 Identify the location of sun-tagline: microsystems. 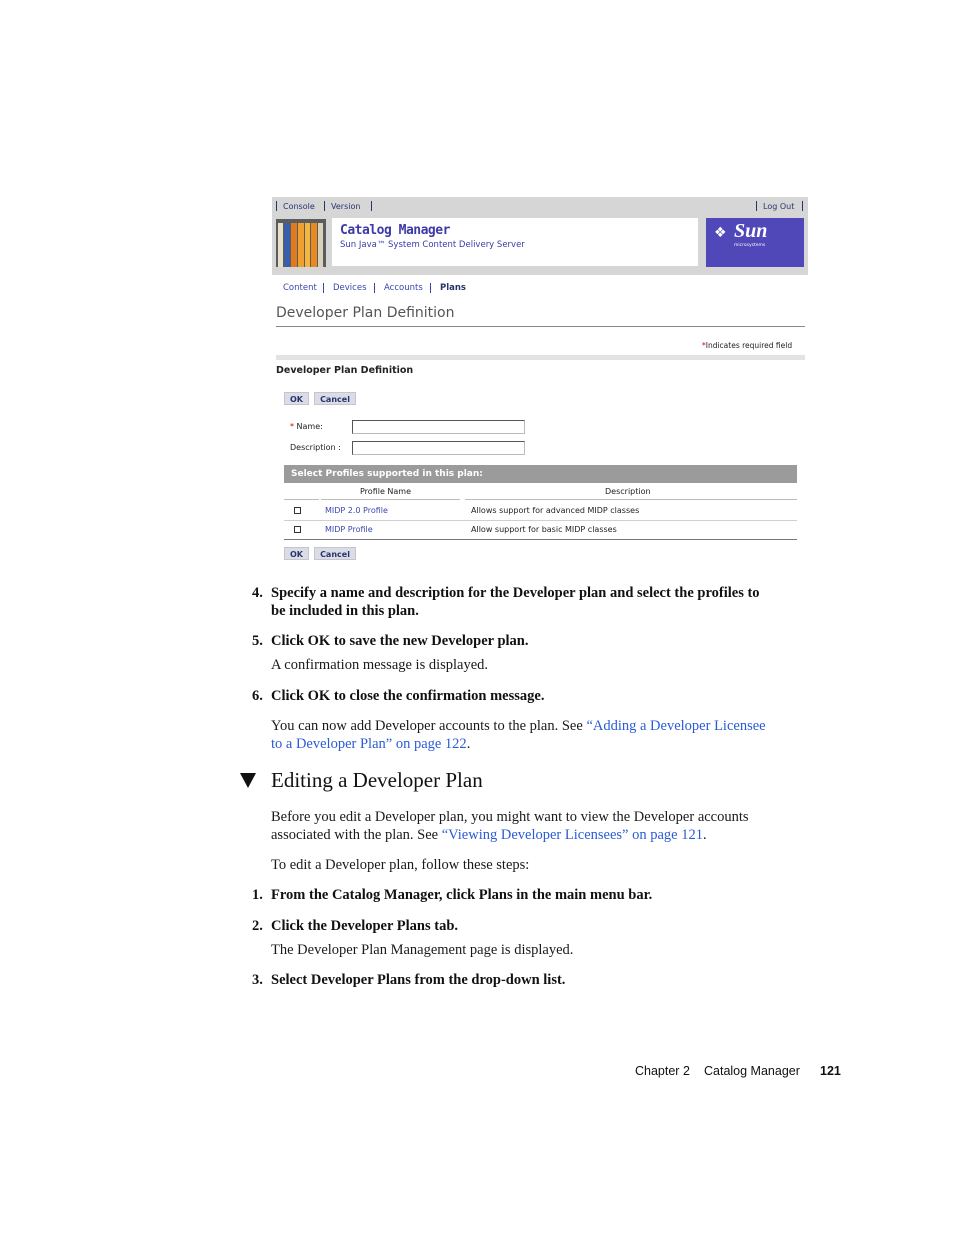
(750, 245).